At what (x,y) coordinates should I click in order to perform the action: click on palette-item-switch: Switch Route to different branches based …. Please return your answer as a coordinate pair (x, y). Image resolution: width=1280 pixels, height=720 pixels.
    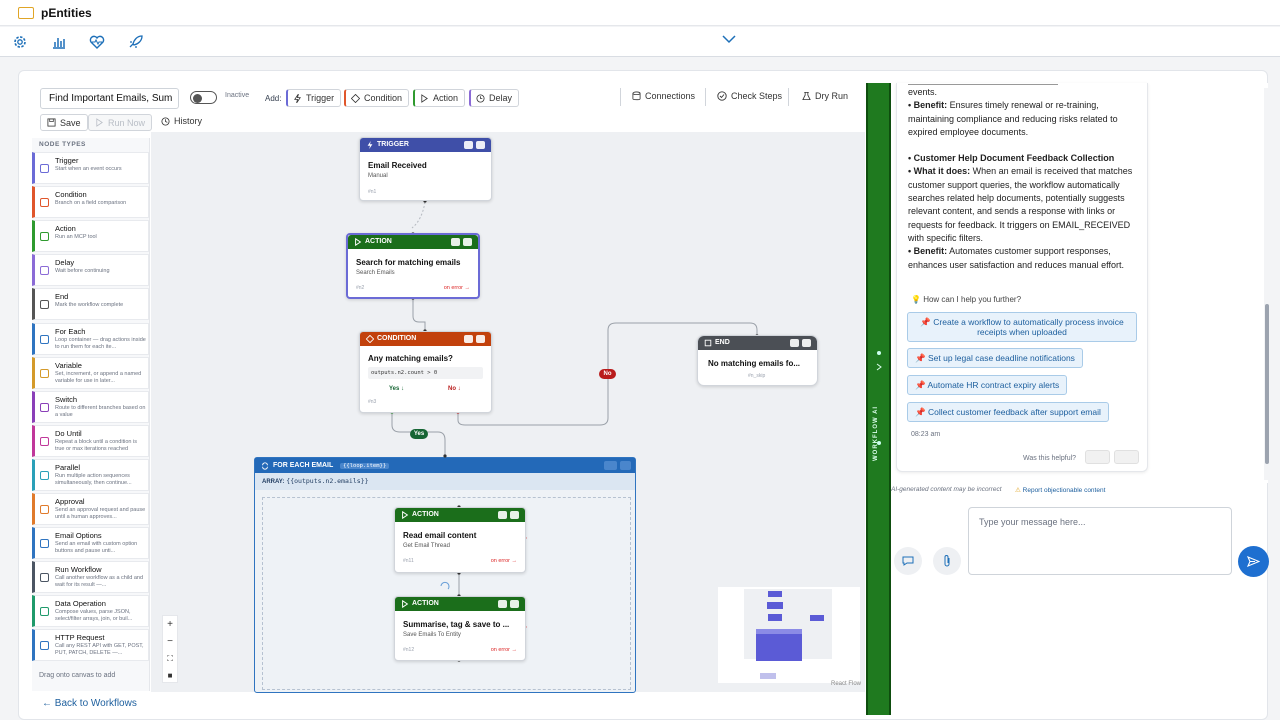
    Looking at the image, I should click on (90, 406).